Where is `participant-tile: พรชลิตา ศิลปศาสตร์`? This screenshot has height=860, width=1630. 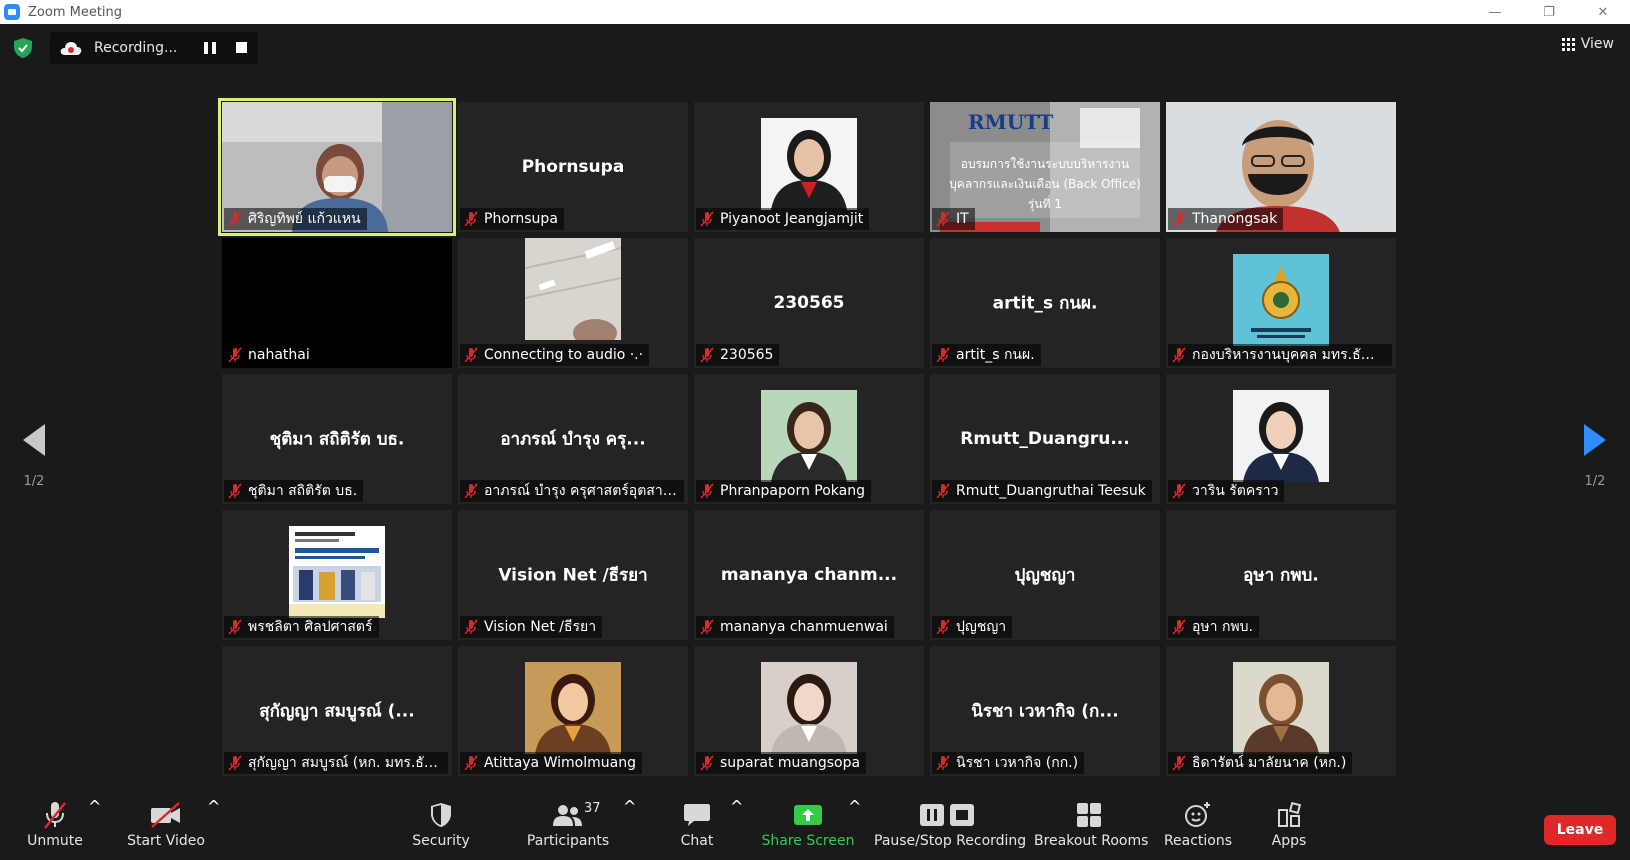
participant-tile: พรชลิตา ศิลปศาสตร์ is located at coordinates (337, 575).